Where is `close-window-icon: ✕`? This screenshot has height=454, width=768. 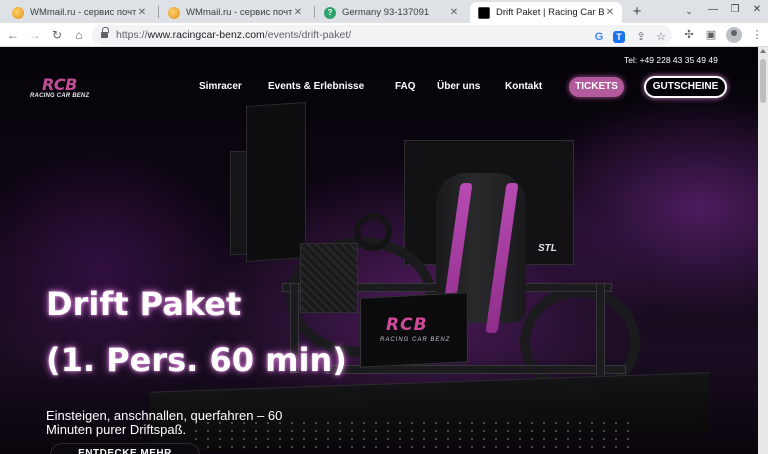
close-window-icon: ✕ is located at coordinates (757, 10).